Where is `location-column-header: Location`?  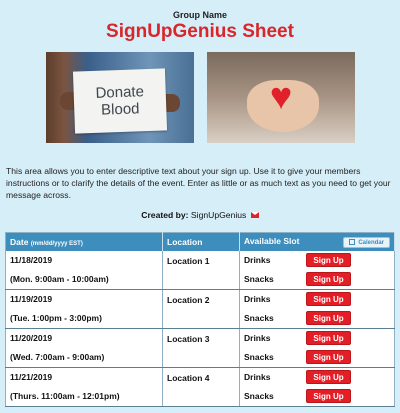 location-column-header: Location is located at coordinates (201, 241).